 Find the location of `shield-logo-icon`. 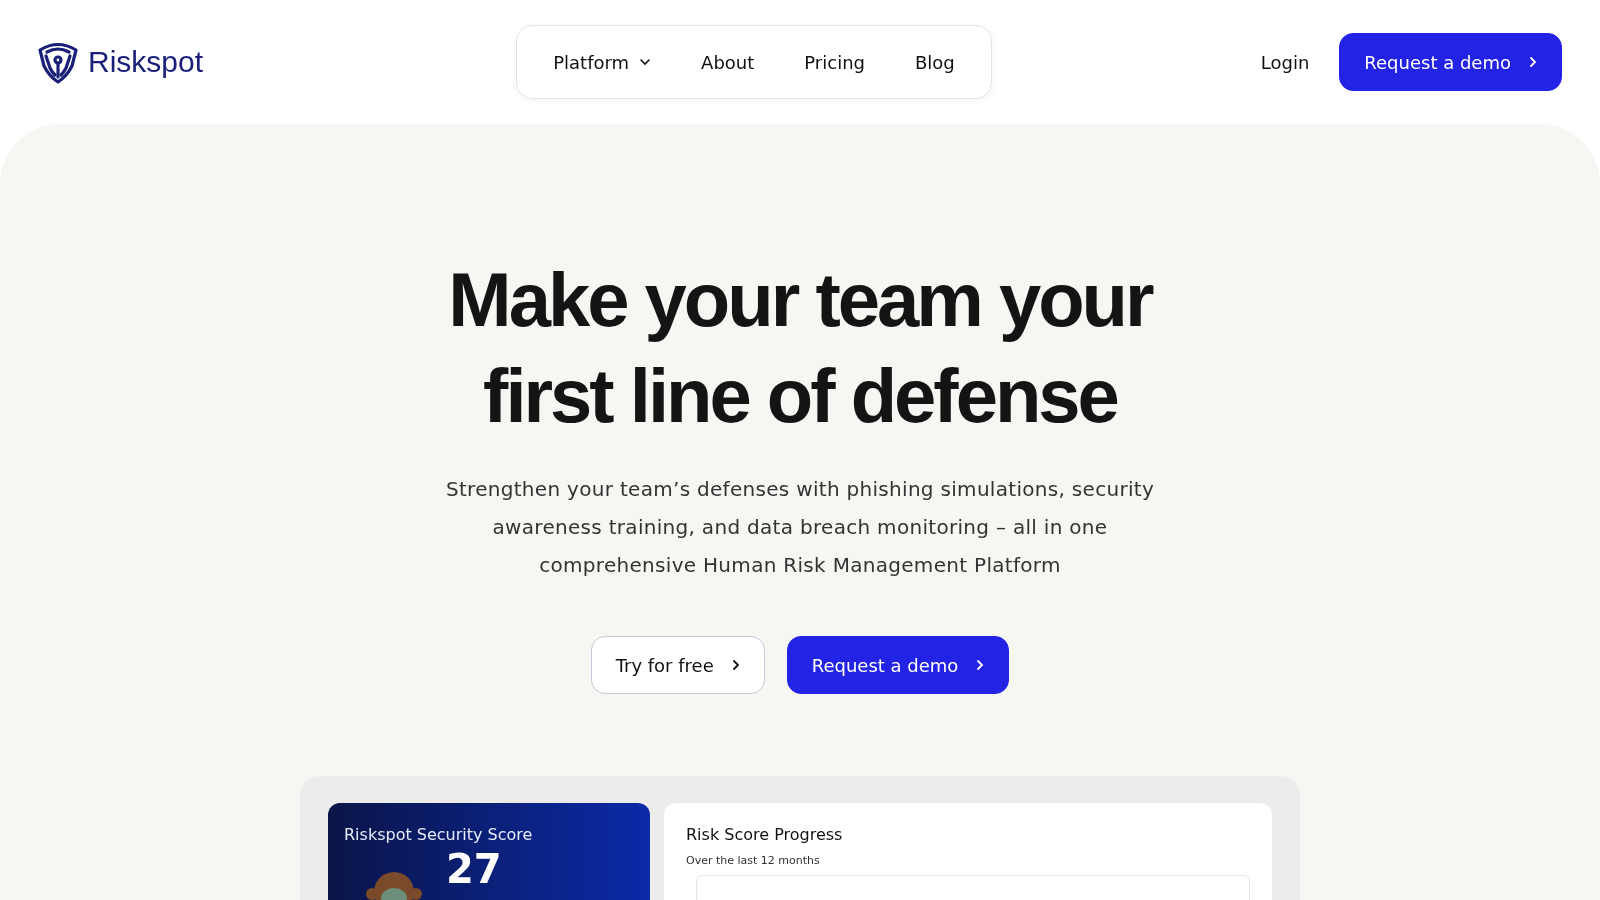

shield-logo-icon is located at coordinates (58, 62).